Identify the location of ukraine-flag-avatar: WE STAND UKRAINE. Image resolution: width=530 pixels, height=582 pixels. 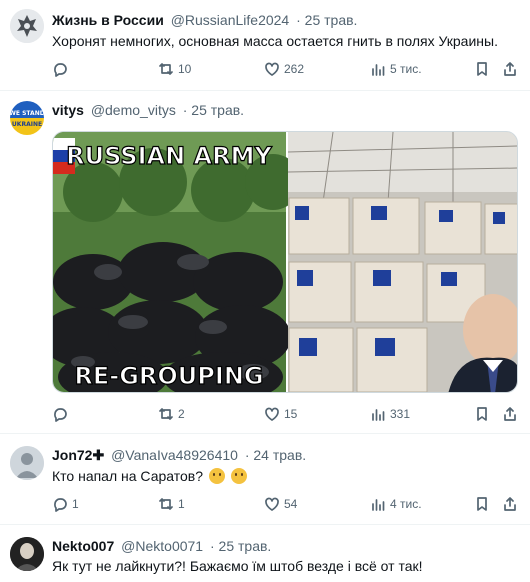
(27, 118).